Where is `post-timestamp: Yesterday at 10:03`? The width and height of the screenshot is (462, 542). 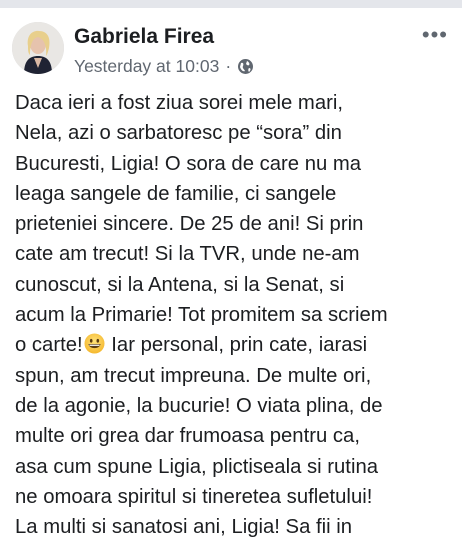 post-timestamp: Yesterday at 10:03 is located at coordinates (146, 66).